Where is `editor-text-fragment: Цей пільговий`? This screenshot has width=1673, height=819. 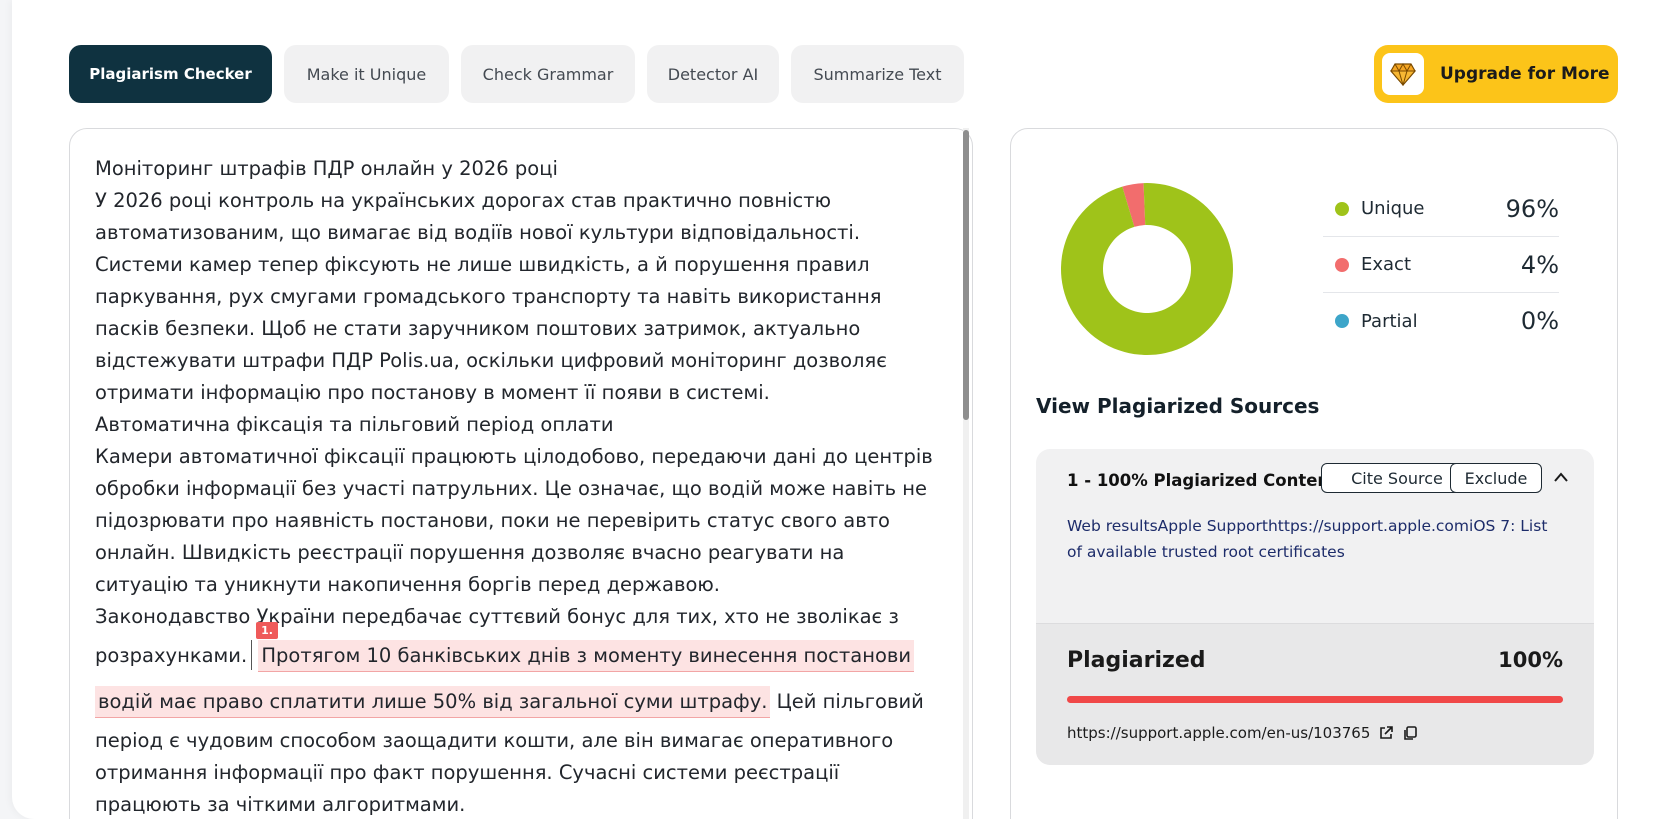
editor-text-fragment: Цей пільговий is located at coordinates (847, 701).